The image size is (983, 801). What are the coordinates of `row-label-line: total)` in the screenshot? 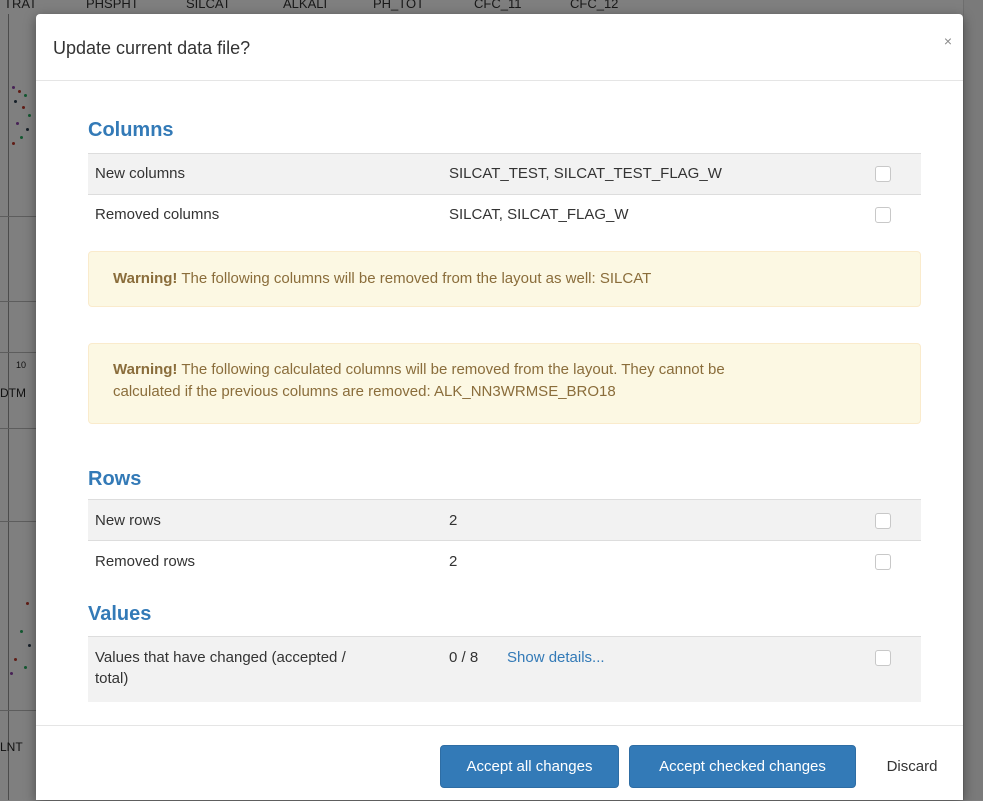 It's located at (112, 678).